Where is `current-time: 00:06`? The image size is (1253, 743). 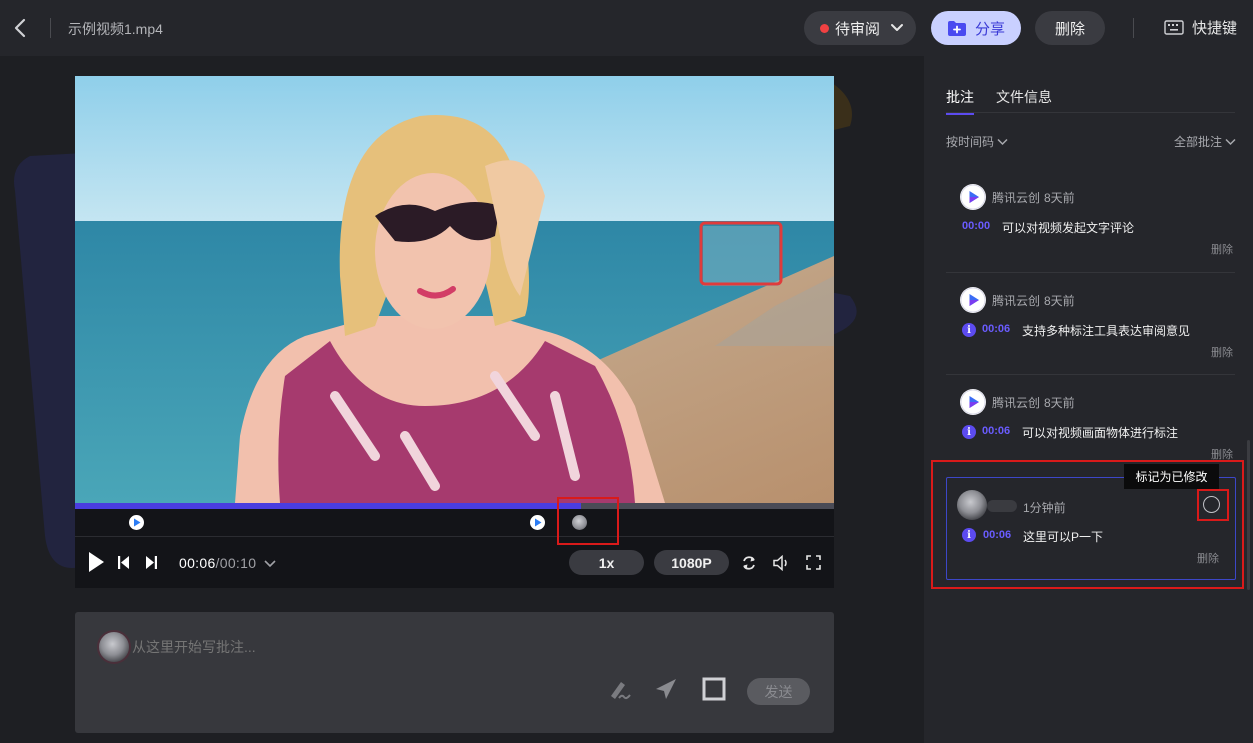 current-time: 00:06 is located at coordinates (197, 563).